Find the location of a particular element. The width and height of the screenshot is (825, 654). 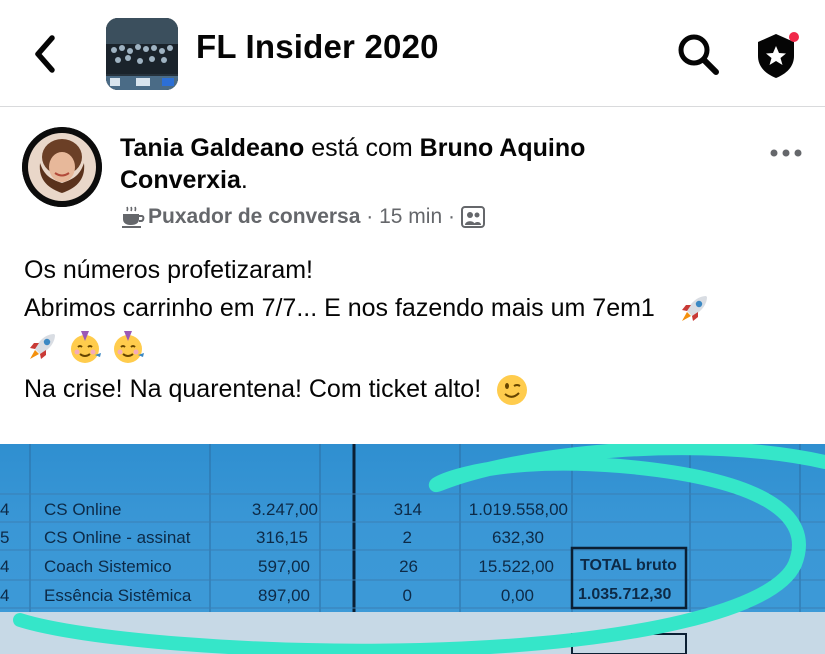

admin-shield-icon is located at coordinates (776, 54).